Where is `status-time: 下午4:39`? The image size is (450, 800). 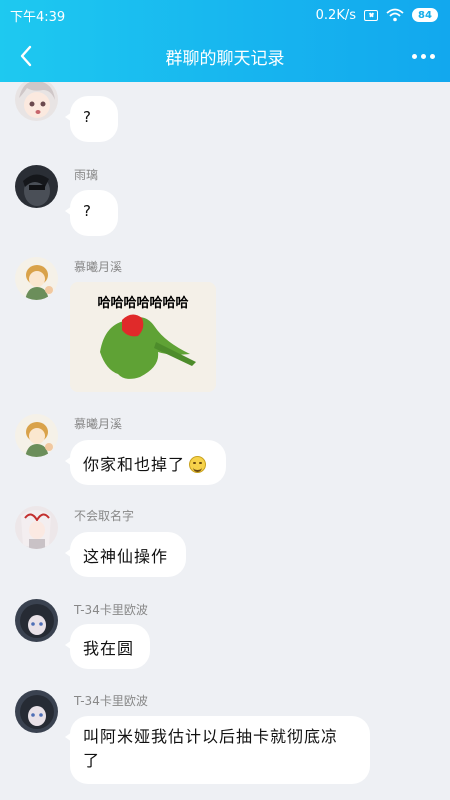
status-time: 下午4:39 is located at coordinates (38, 17).